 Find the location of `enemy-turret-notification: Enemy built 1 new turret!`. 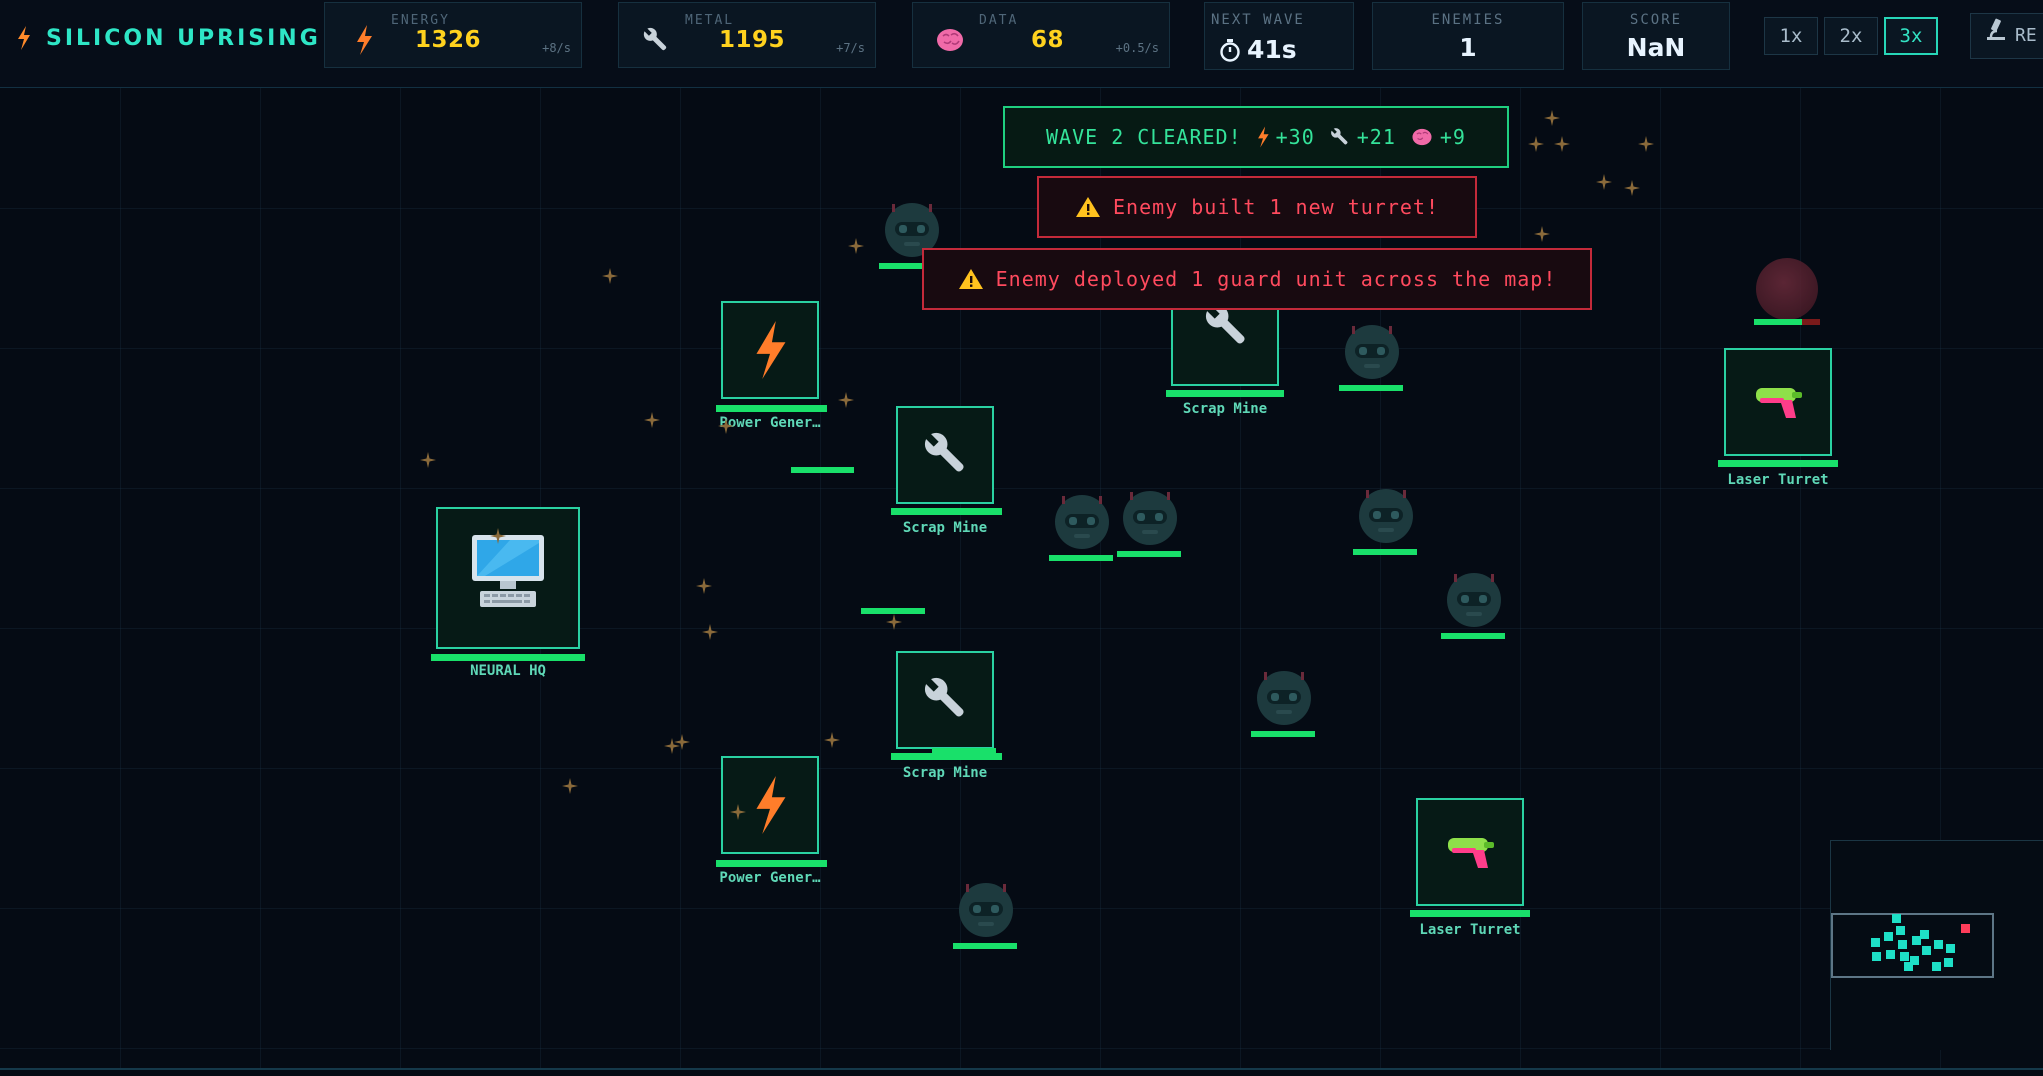

enemy-turret-notification: Enemy built 1 new turret! is located at coordinates (1257, 207).